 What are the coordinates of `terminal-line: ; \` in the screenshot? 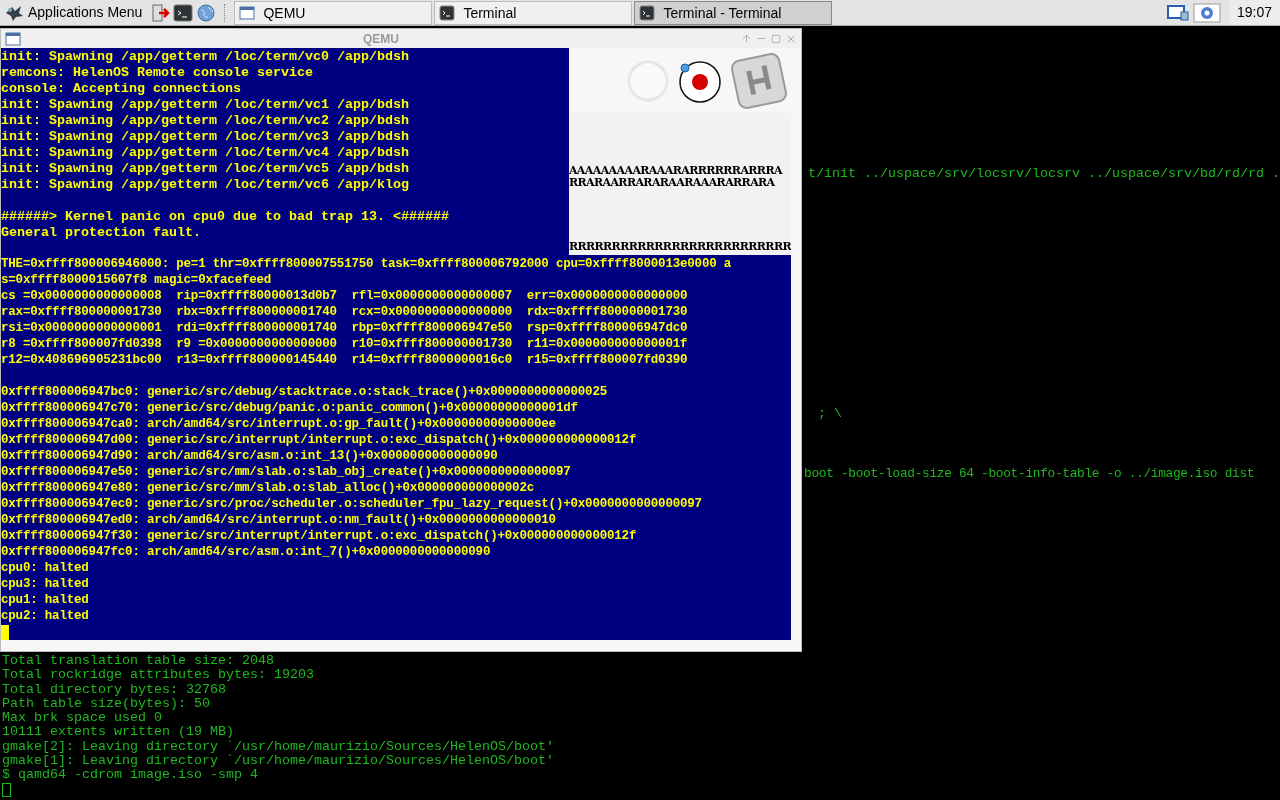 It's located at (830, 413).